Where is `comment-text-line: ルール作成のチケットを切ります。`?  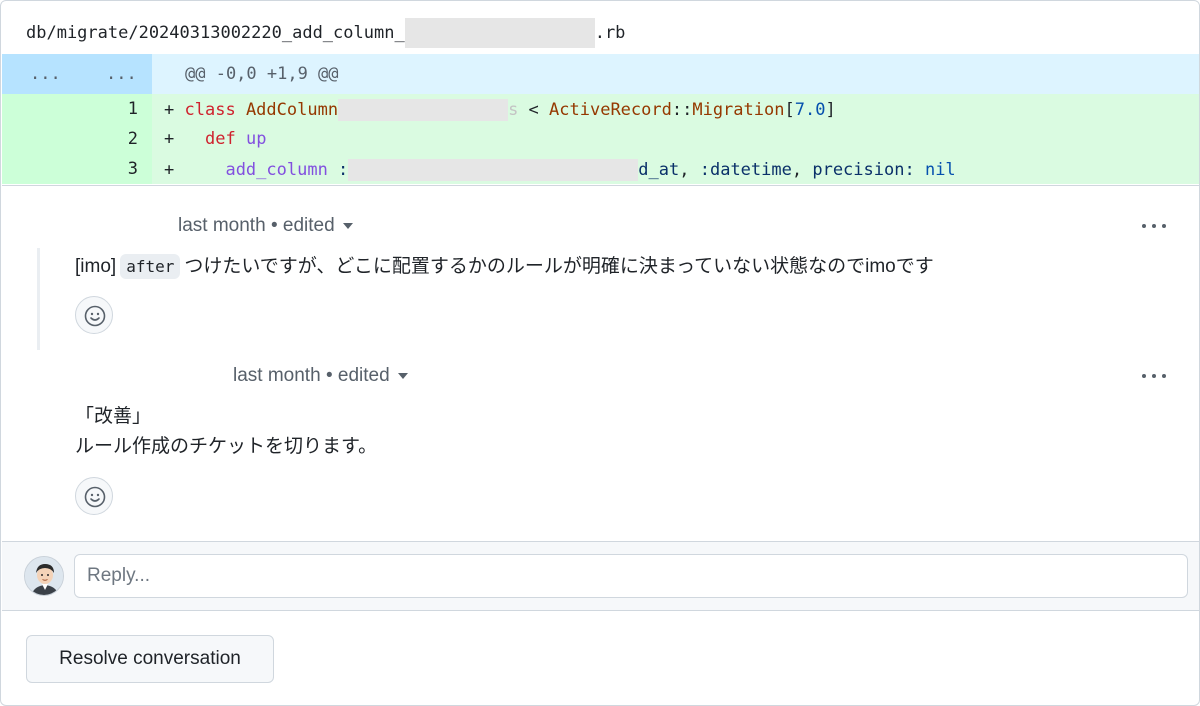
comment-text-line: ルール作成のチケットを切ります。 is located at coordinates (226, 446).